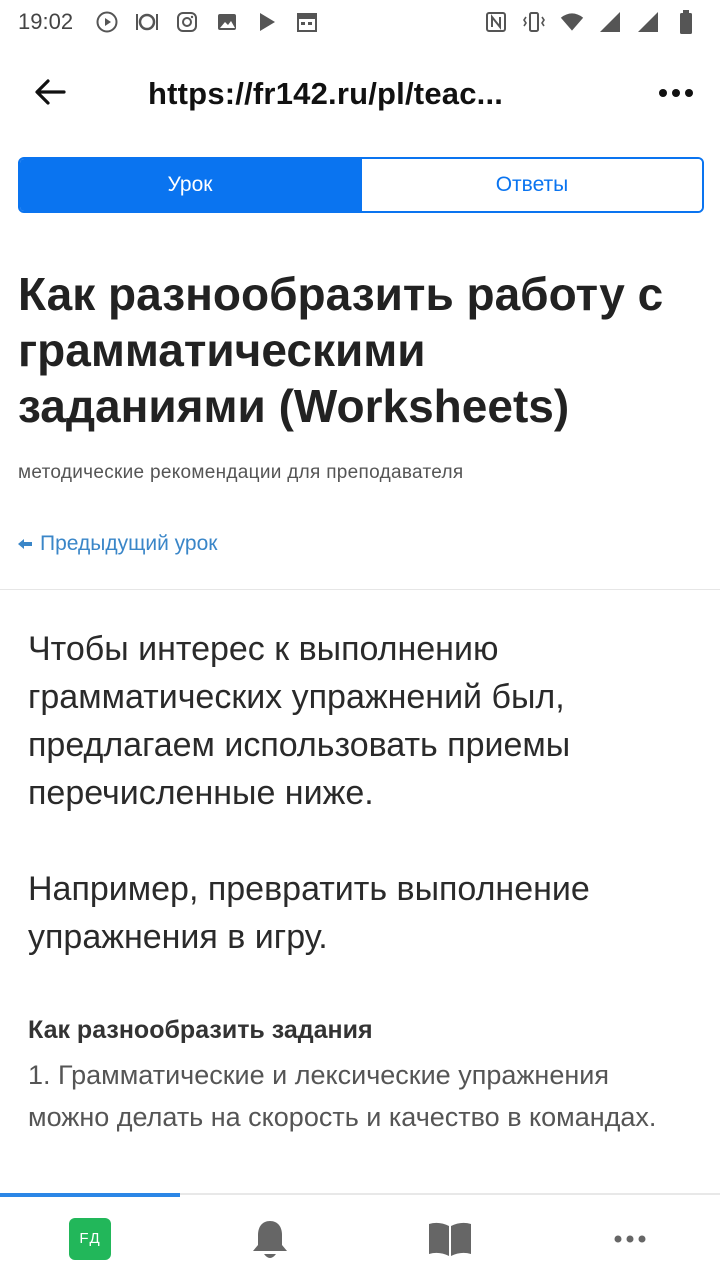 The image size is (720, 1280). What do you see at coordinates (25, 544) in the screenshot?
I see `arrow-left-small-icon` at bounding box center [25, 544].